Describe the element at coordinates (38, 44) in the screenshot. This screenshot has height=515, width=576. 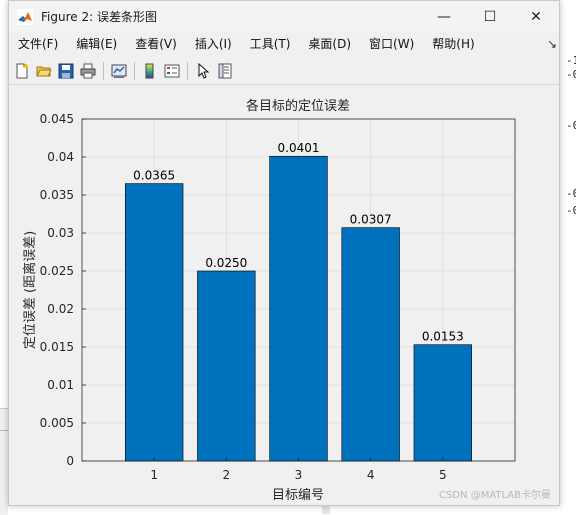
I see `menu-file: 文件(F)` at that location.